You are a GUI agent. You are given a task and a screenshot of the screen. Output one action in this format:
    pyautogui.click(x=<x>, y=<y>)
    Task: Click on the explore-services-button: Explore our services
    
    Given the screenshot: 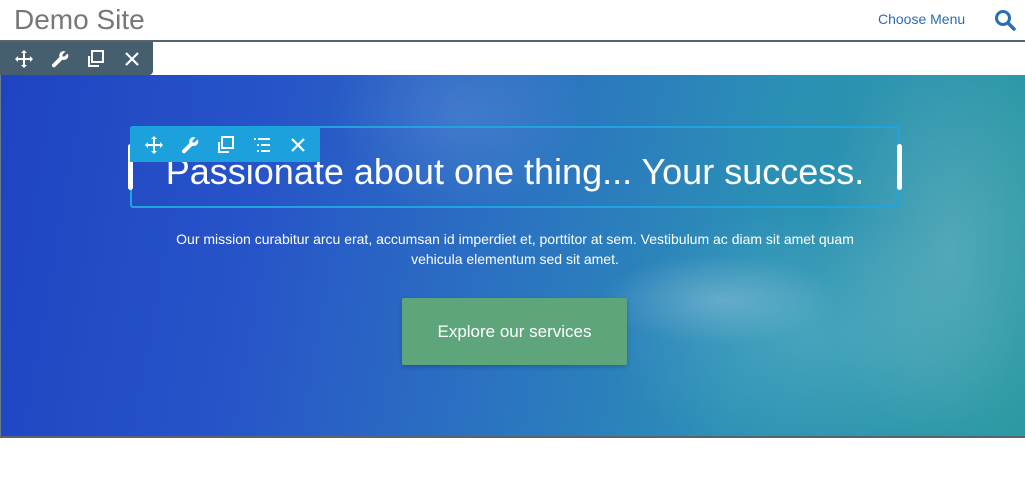 What is the action you would take?
    pyautogui.click(x=514, y=331)
    